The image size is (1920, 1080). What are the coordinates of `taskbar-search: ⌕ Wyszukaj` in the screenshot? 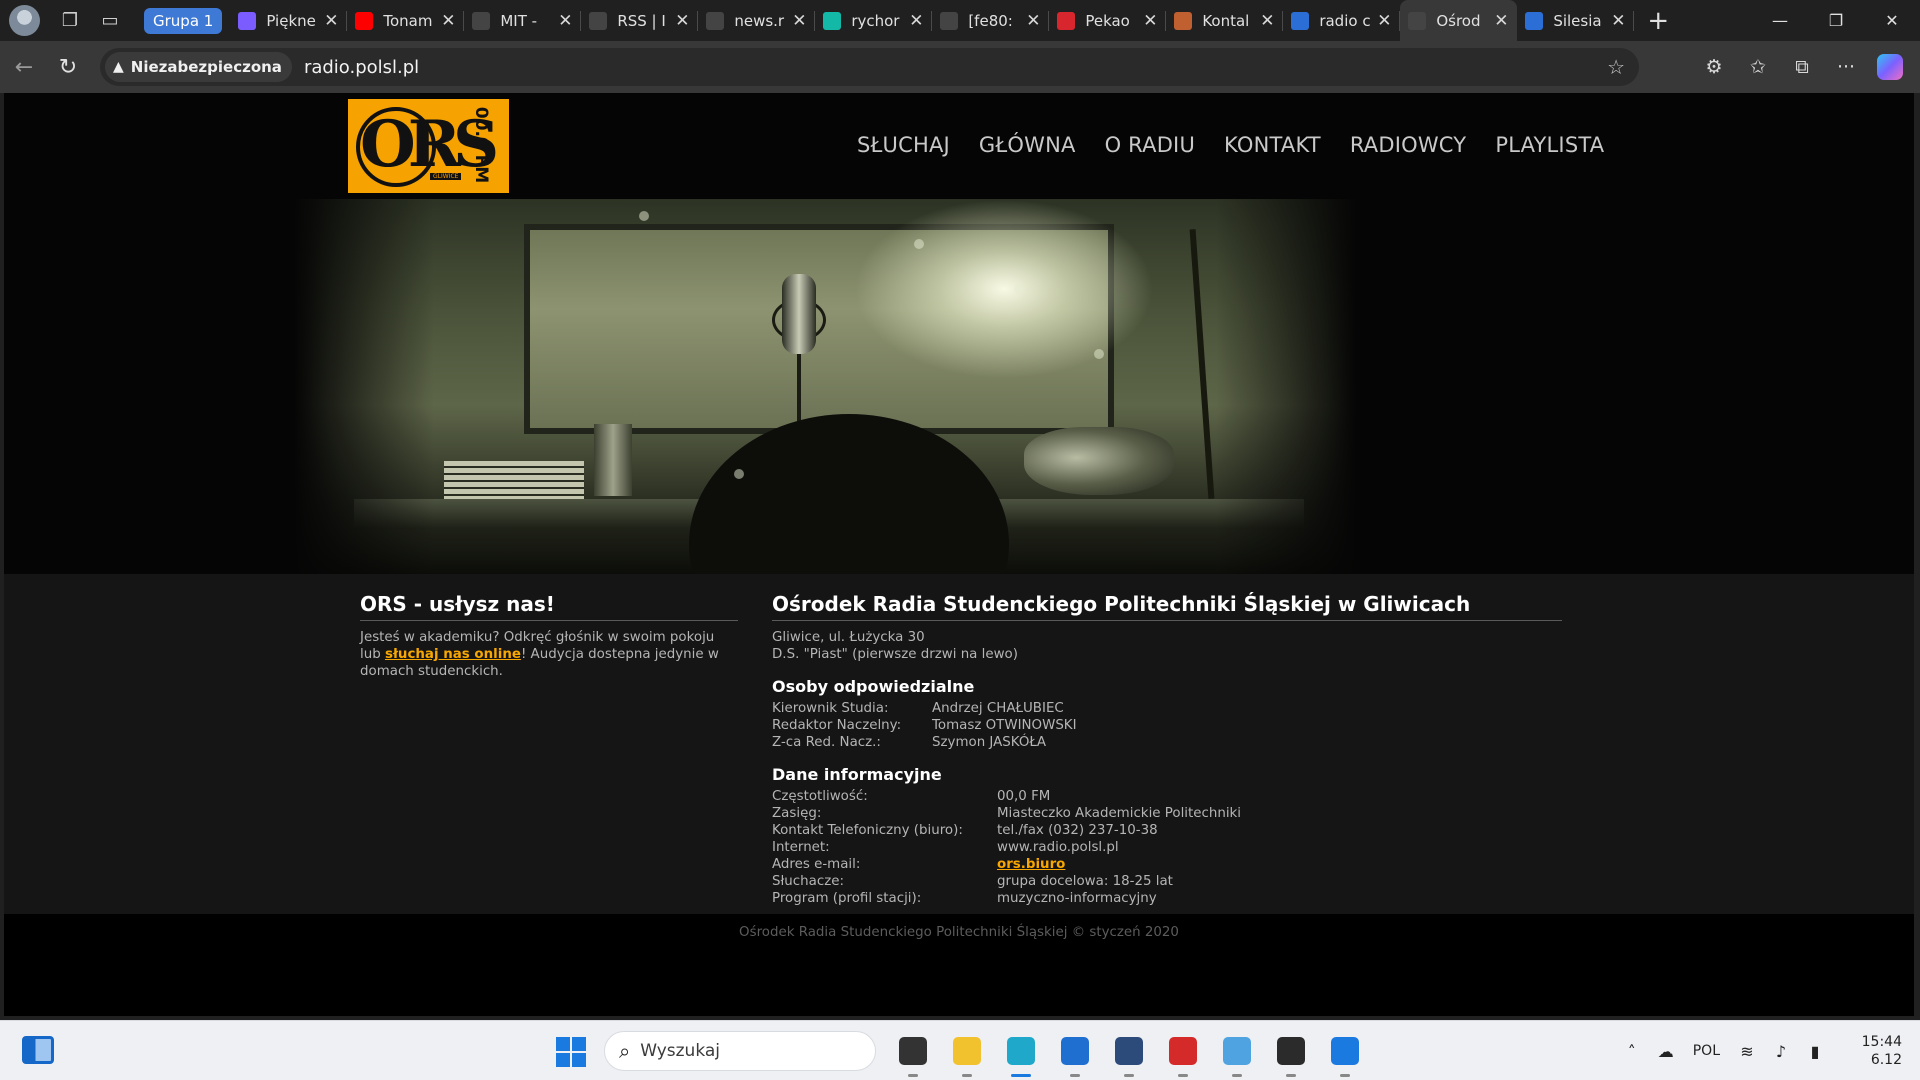 It's located at (740, 1051).